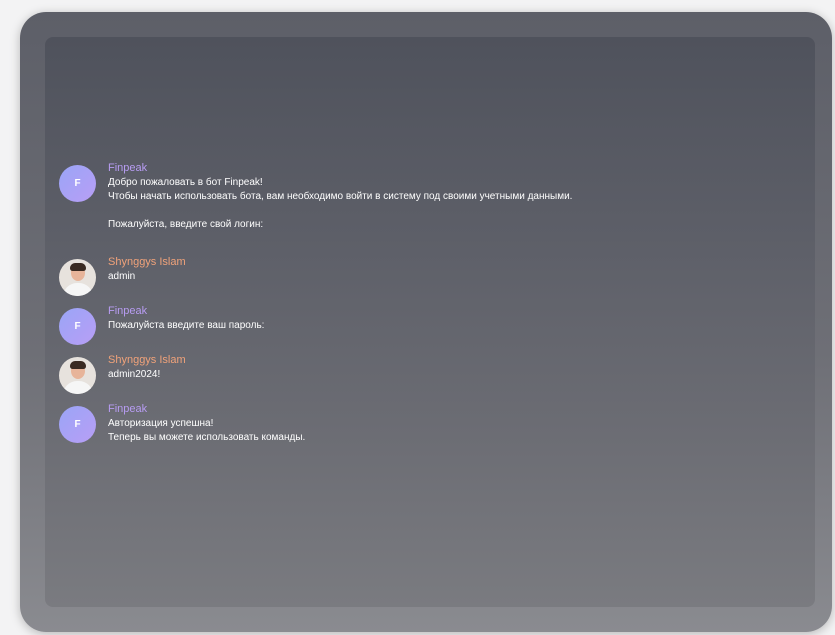 The image size is (835, 635). I want to click on message-bot-password-prompt: F Finpeak Пожалуйста введите ваш пароль:, so click(161, 324).